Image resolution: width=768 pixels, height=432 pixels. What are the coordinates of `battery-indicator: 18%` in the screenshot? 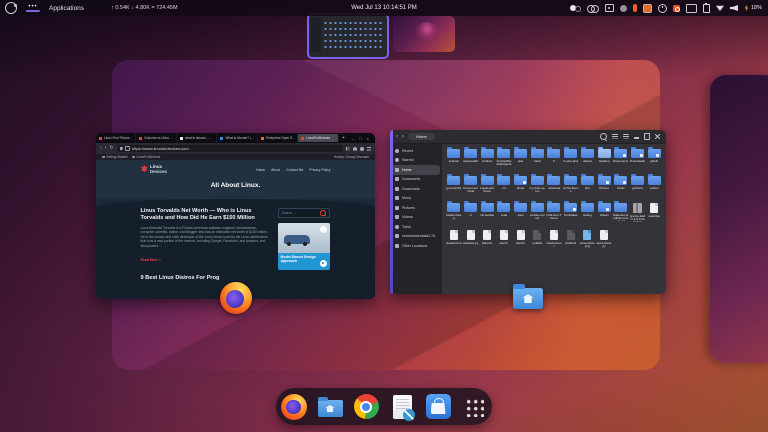 It's located at (753, 8).